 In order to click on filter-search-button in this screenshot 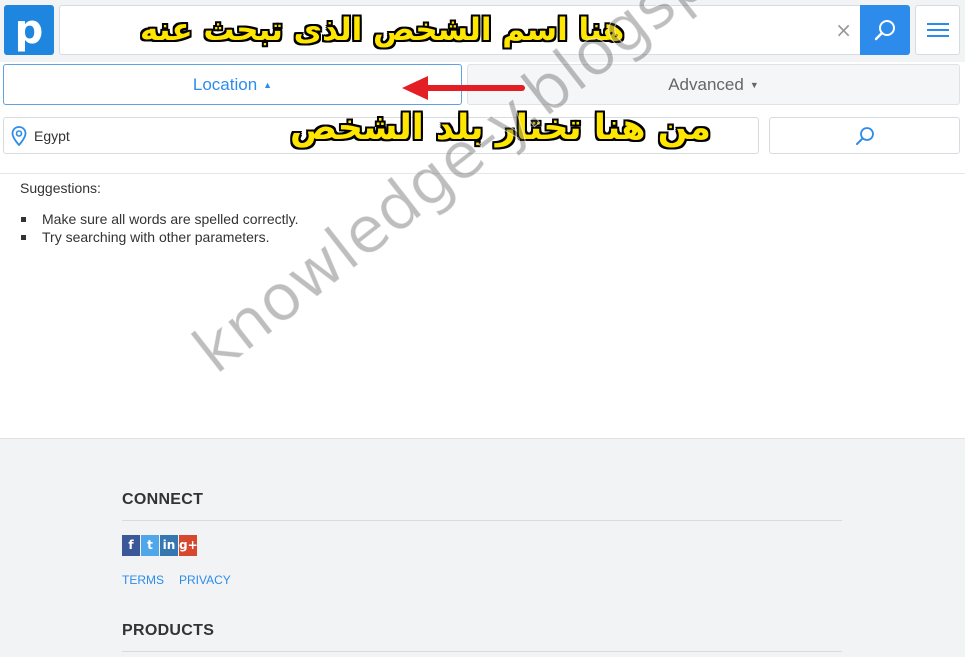, I will do `click(864, 135)`.